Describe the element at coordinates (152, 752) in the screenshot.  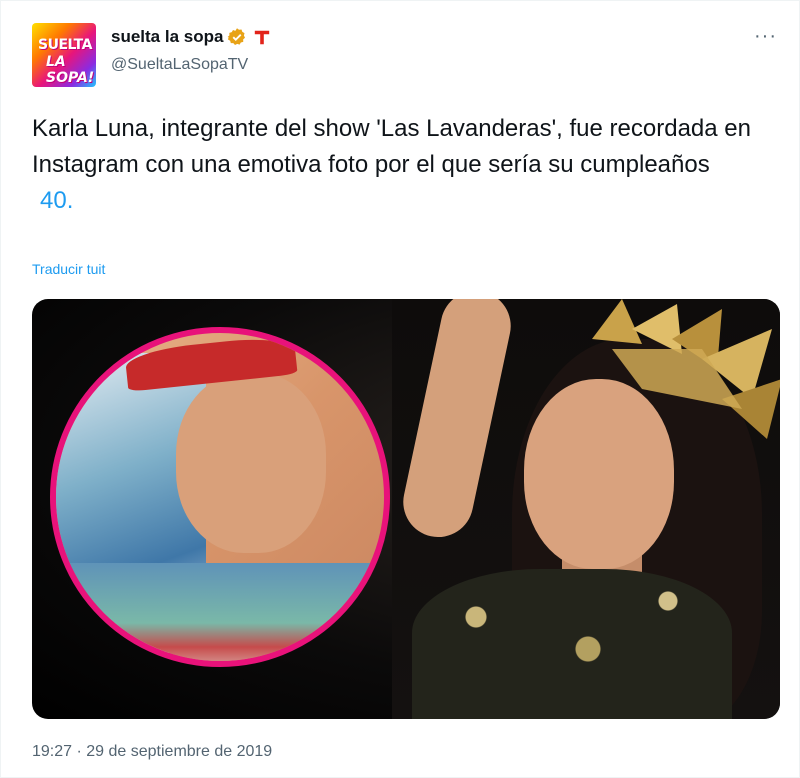
I see `tweet-timestamp: 19:27 · 29 de septiembre de 2019` at that location.